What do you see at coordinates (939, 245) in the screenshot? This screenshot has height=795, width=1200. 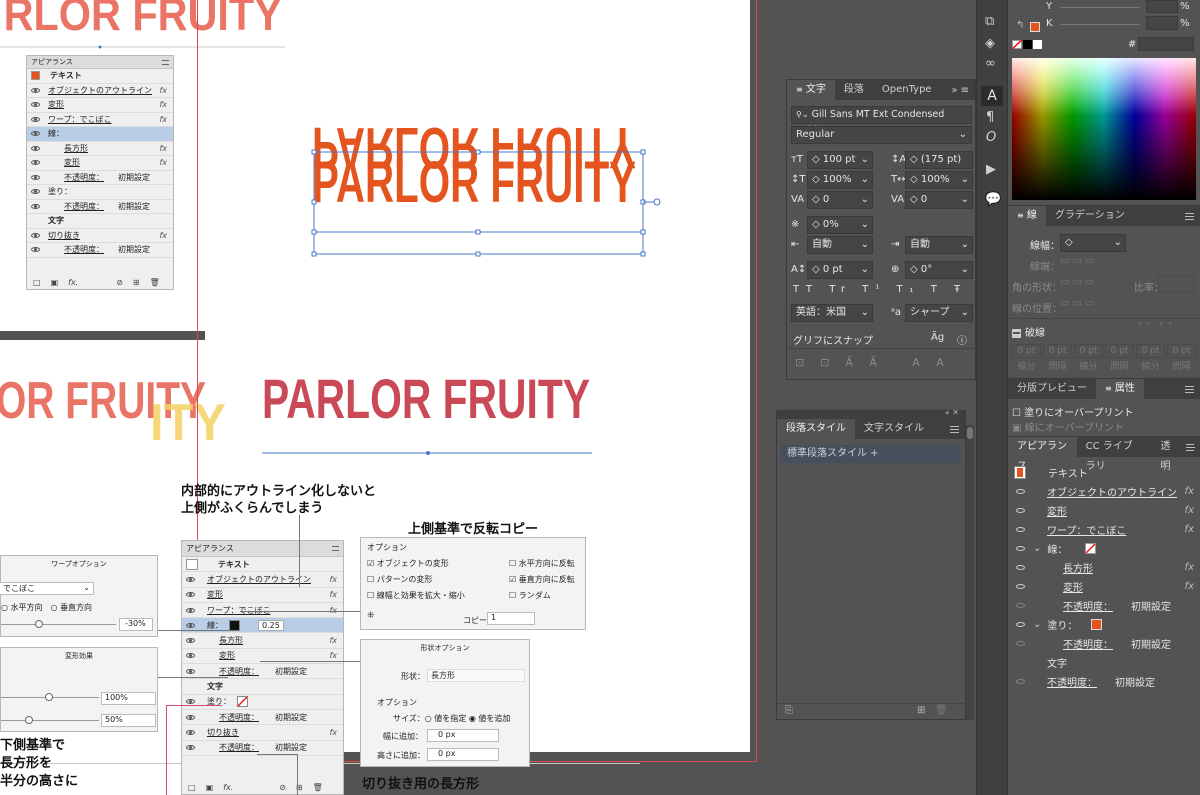 I see `aki-right-select: 自動 ⌄` at bounding box center [939, 245].